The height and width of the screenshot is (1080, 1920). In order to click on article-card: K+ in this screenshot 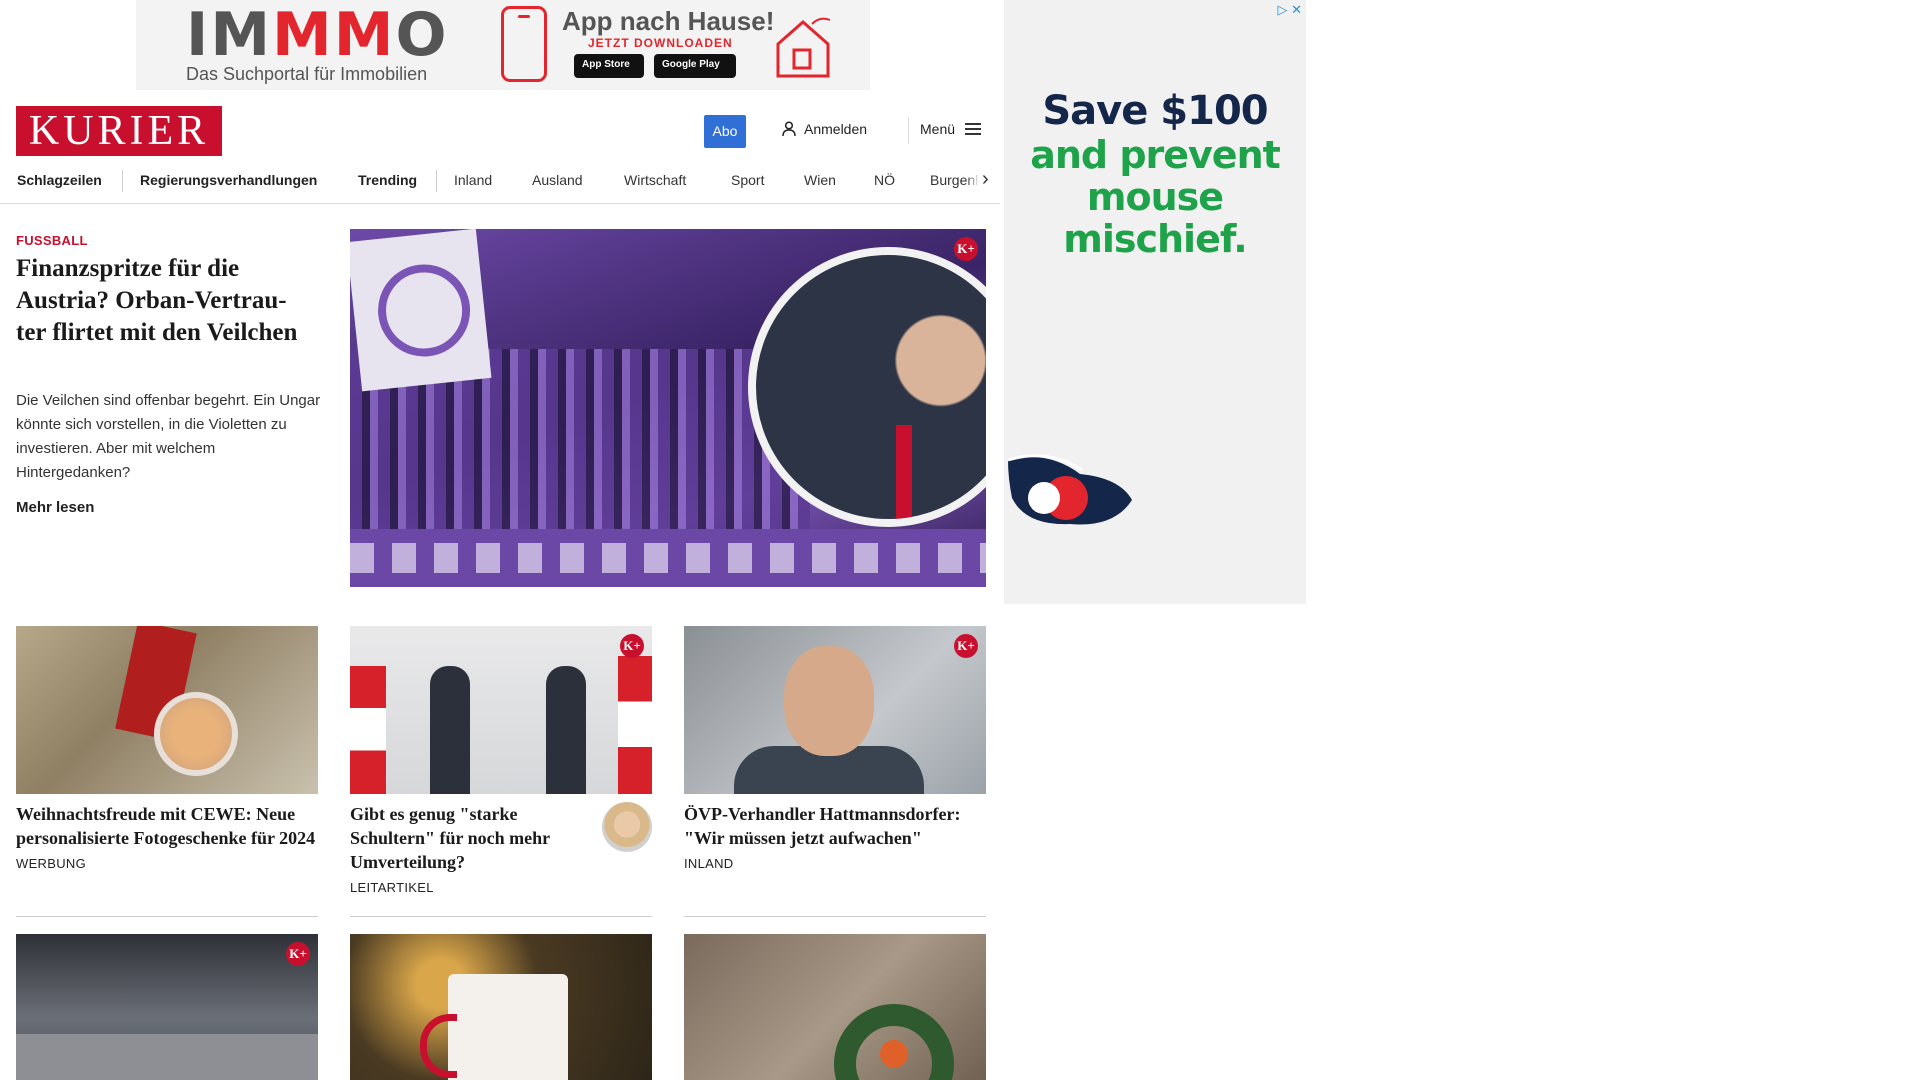, I will do `click(167, 1007)`.